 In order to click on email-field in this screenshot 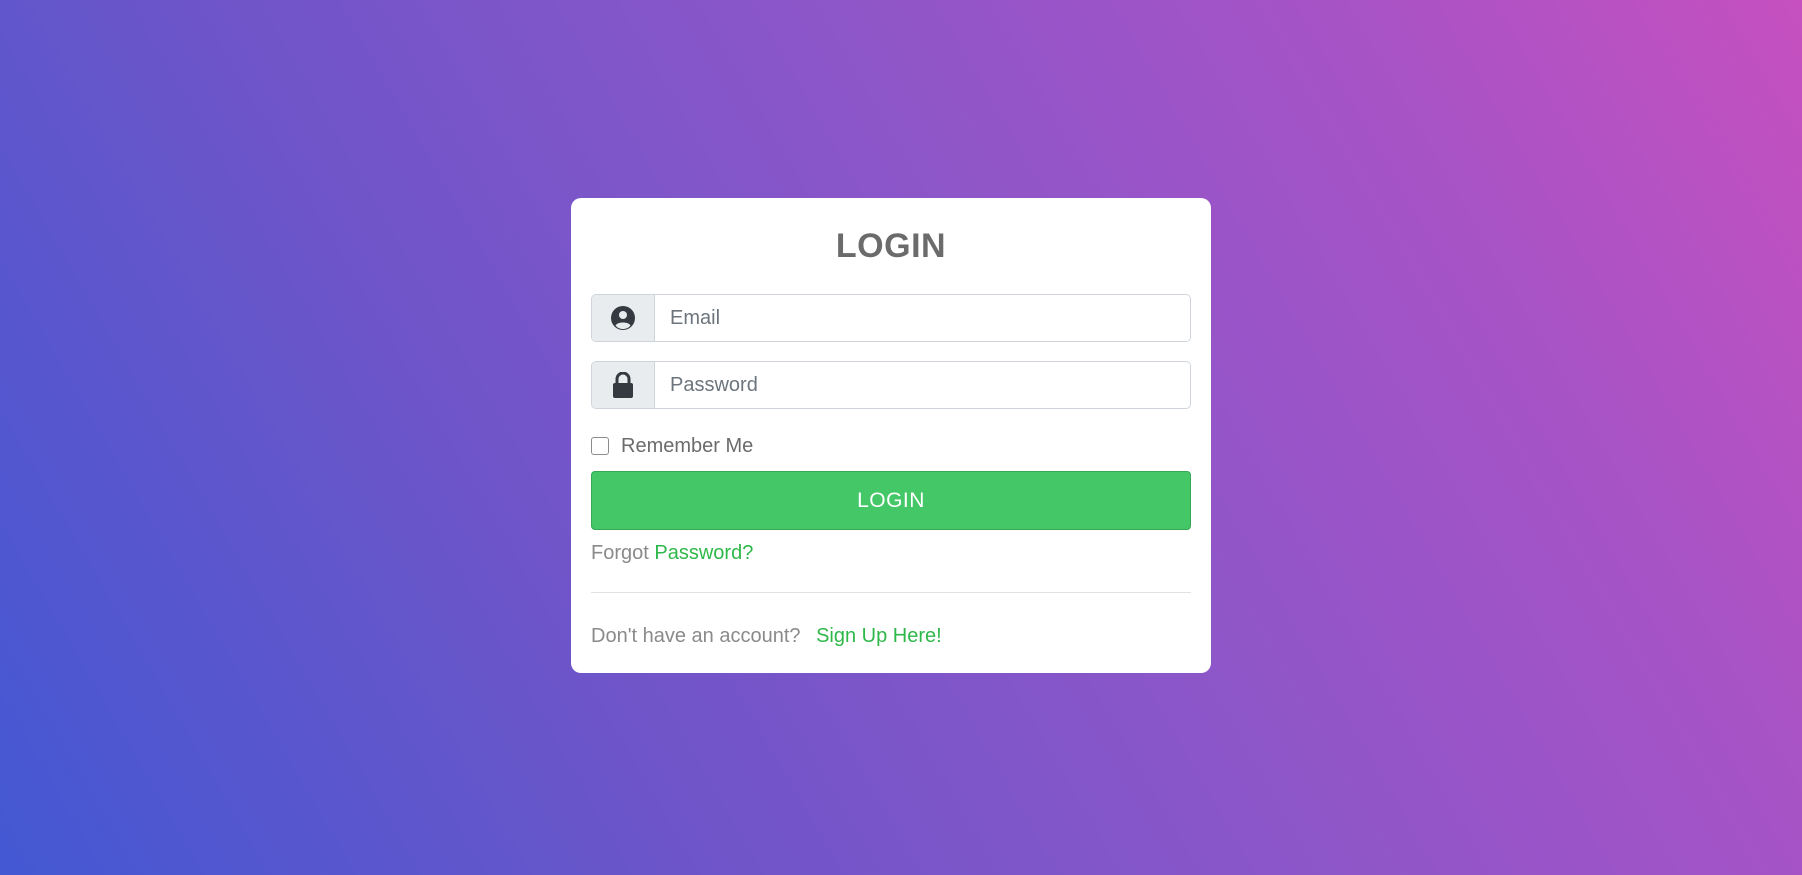, I will do `click(922, 318)`.